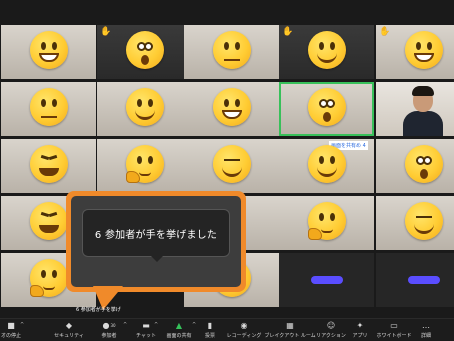 The width and height of the screenshot is (454, 341). What do you see at coordinates (146, 325) in the screenshot?
I see `chat-icon: ▬` at bounding box center [146, 325].